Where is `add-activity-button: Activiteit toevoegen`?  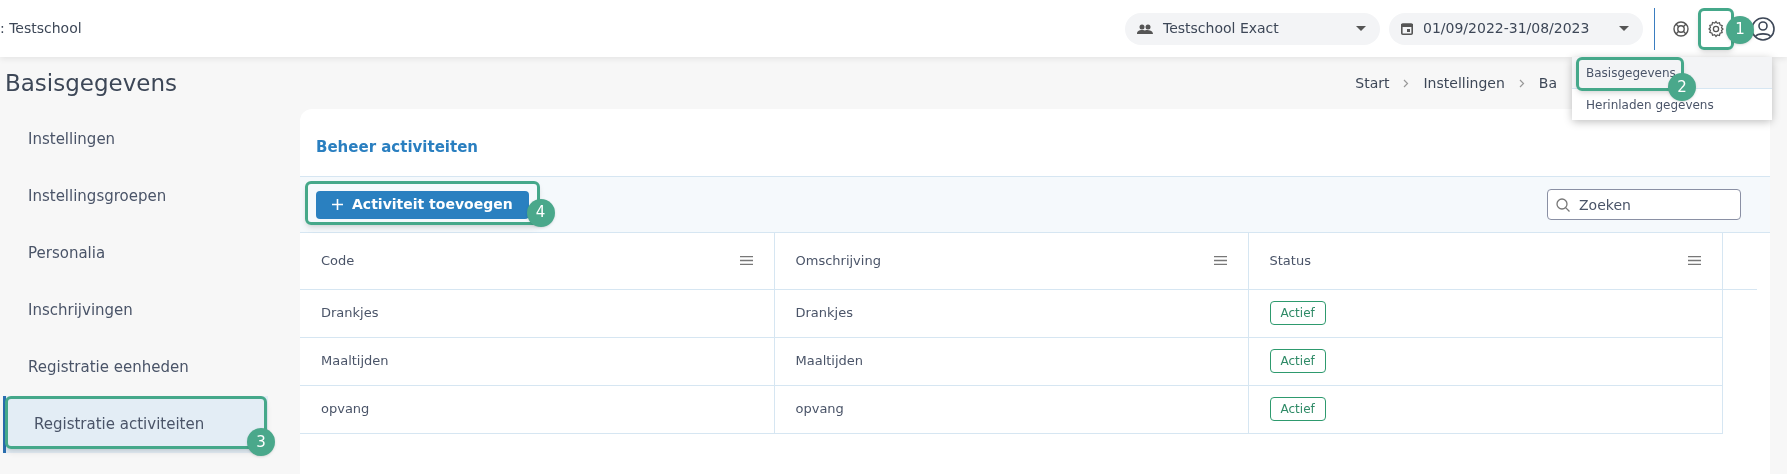 add-activity-button: Activiteit toevoegen is located at coordinates (422, 204).